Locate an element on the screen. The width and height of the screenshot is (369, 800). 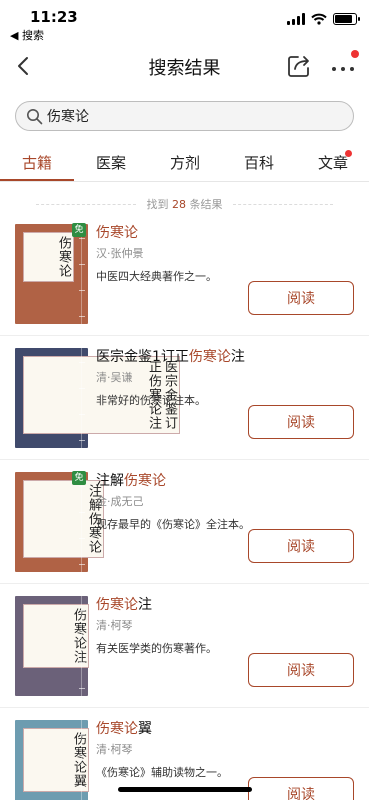
book-title: 伤寒论 is located at coordinates (117, 232).